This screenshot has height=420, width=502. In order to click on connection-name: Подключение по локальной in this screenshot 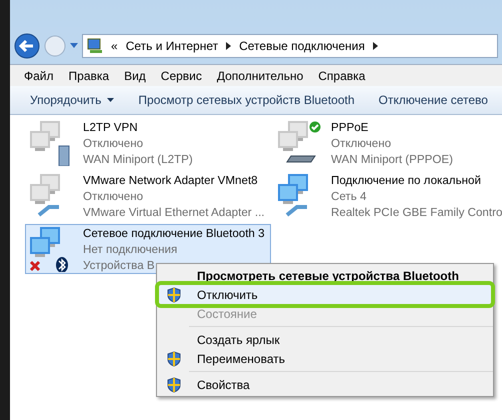, I will do `click(406, 181)`.